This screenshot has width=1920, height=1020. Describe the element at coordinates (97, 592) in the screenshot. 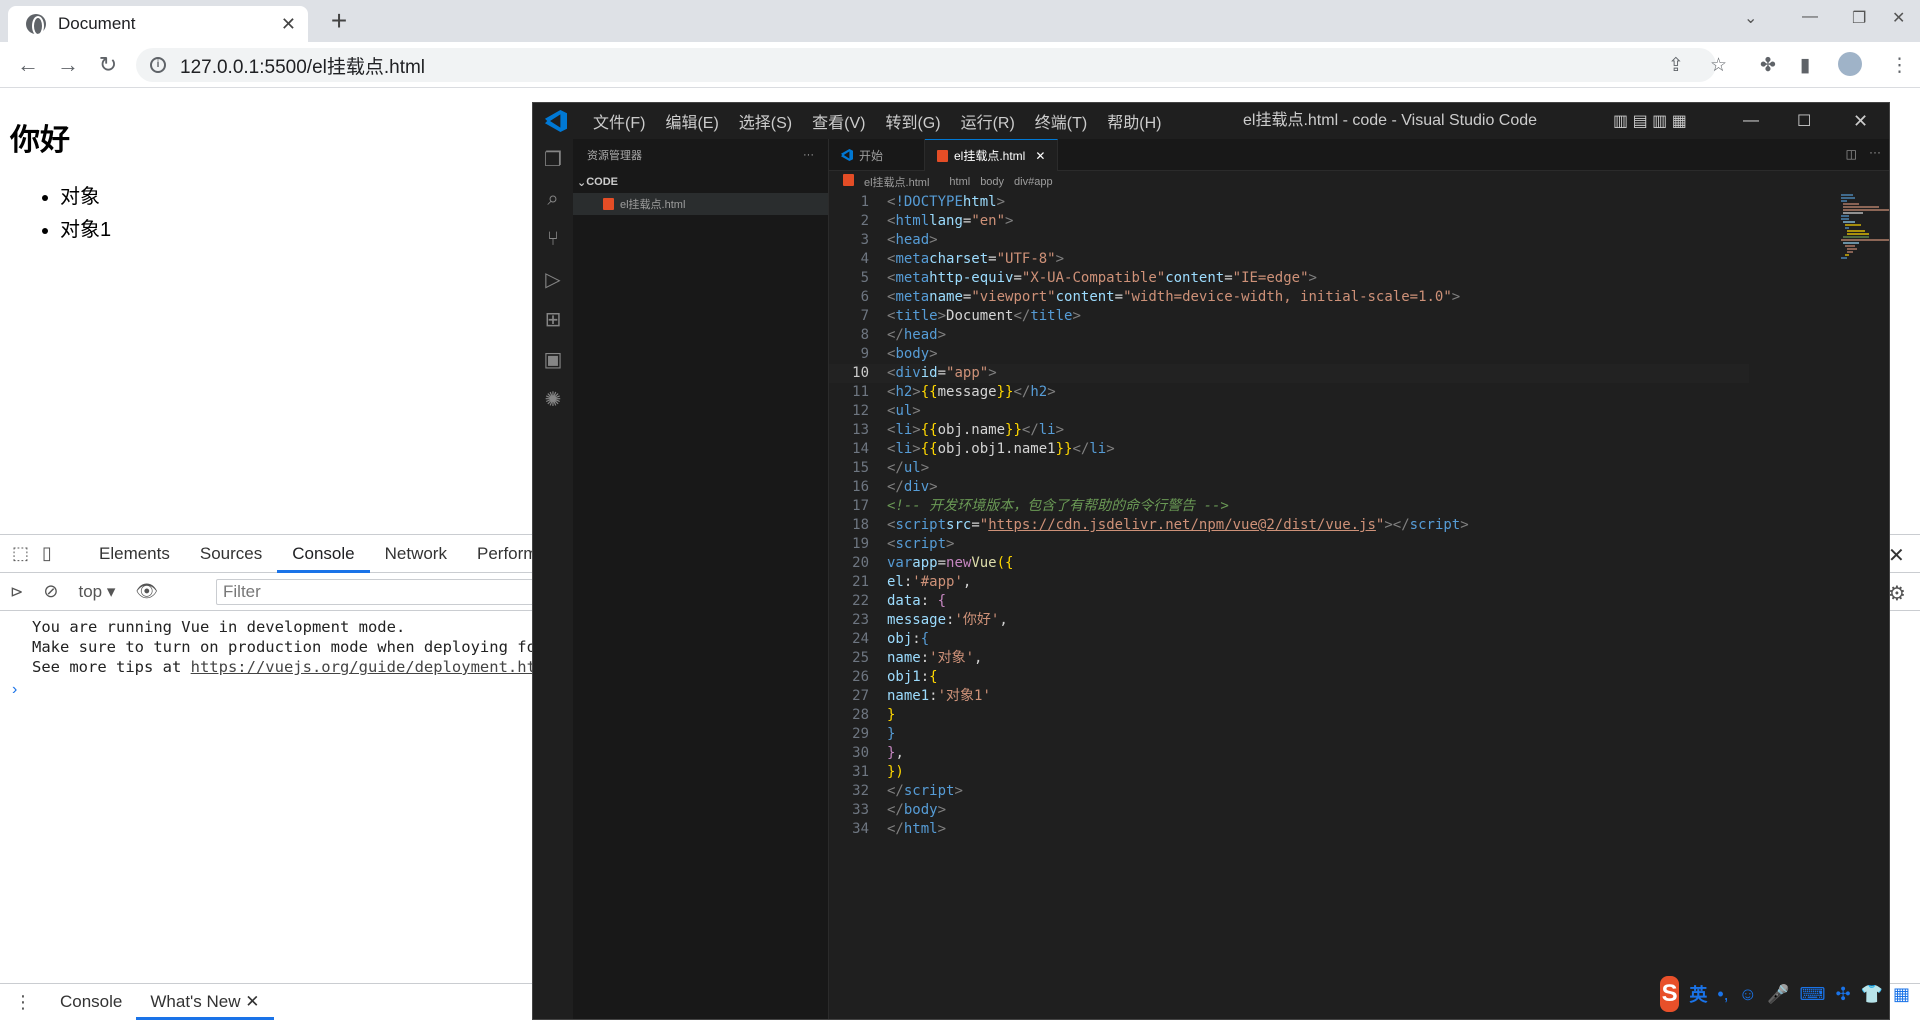

I see `context-selector: top ▾` at that location.